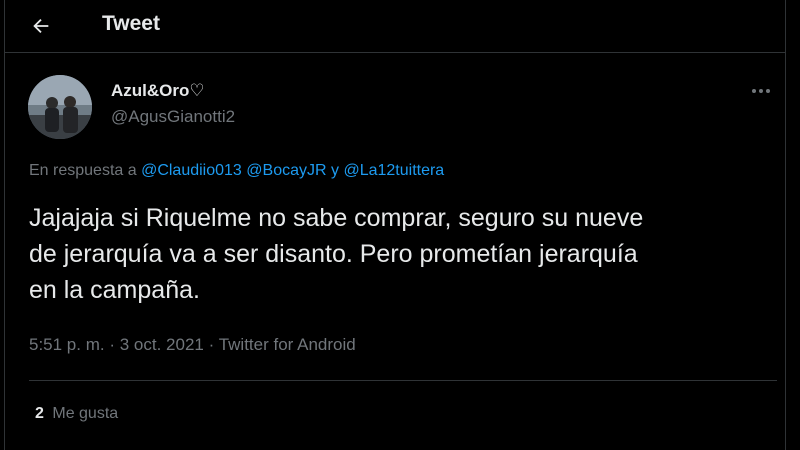  Describe the element at coordinates (158, 91) in the screenshot. I see `display-name: Azul&Oro♡` at that location.